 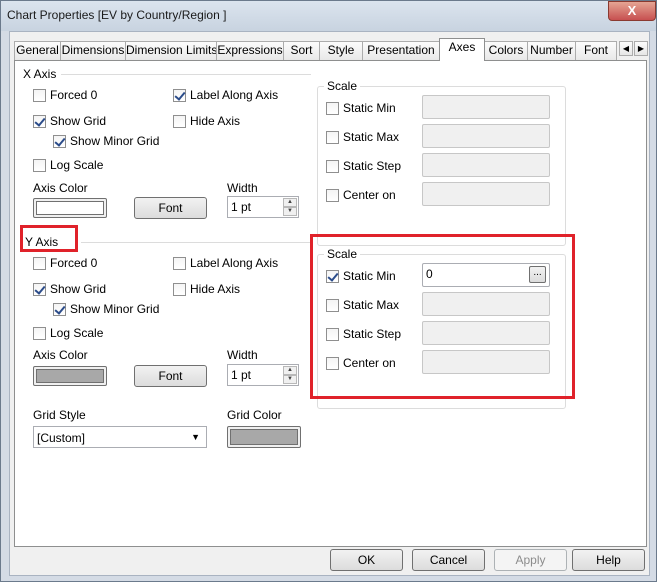 I want to click on tab-font: Font, so click(x=596, y=50).